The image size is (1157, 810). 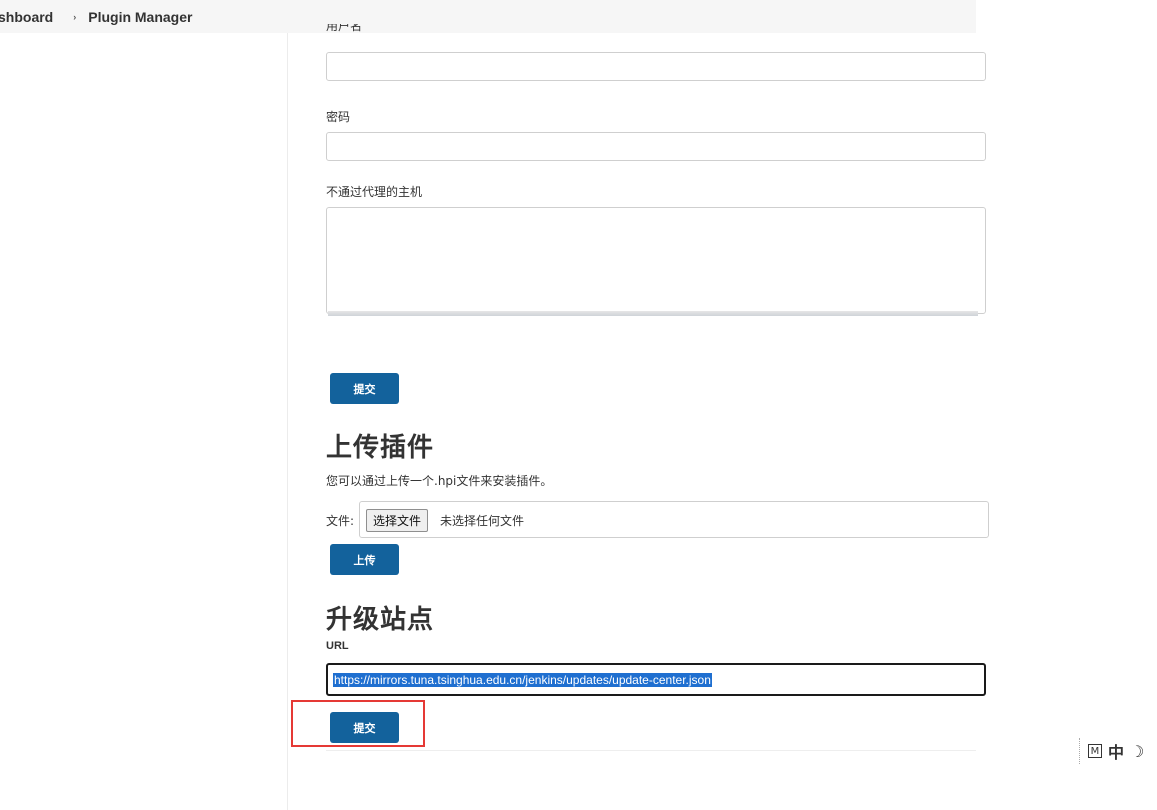 What do you see at coordinates (338, 117) in the screenshot?
I see `password-label: 密码` at bounding box center [338, 117].